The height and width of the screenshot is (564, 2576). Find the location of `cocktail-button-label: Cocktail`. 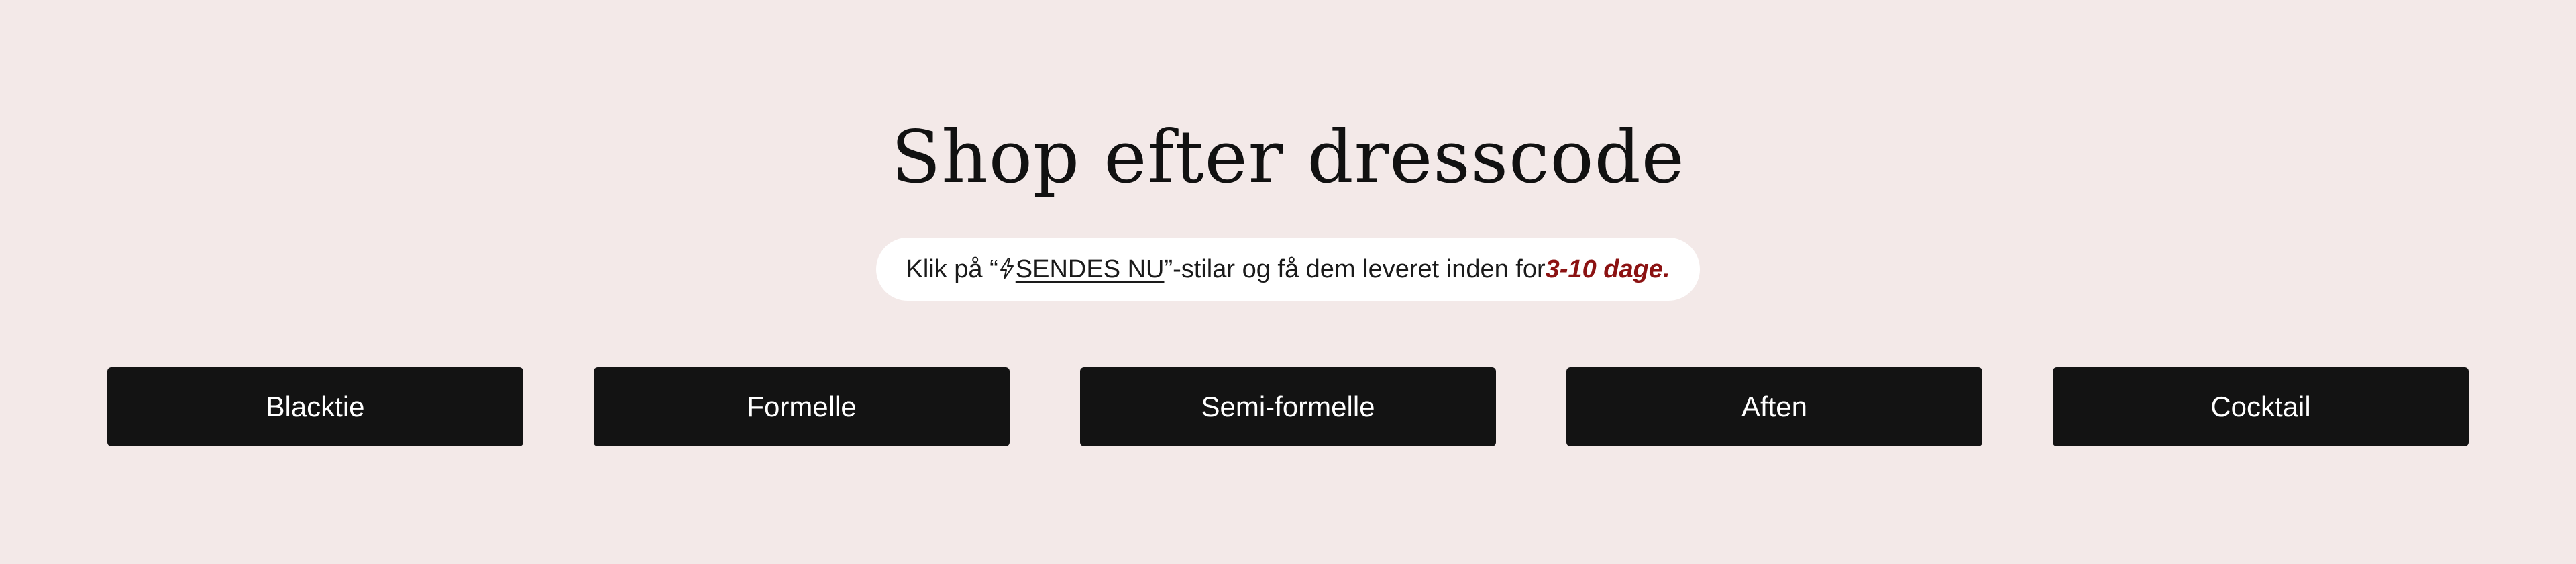

cocktail-button-label: Cocktail is located at coordinates (2260, 406).